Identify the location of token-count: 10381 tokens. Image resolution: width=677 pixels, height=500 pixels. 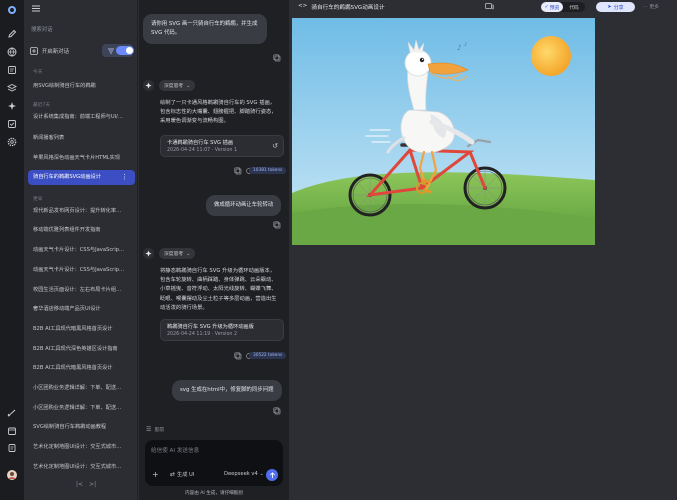
(268, 170).